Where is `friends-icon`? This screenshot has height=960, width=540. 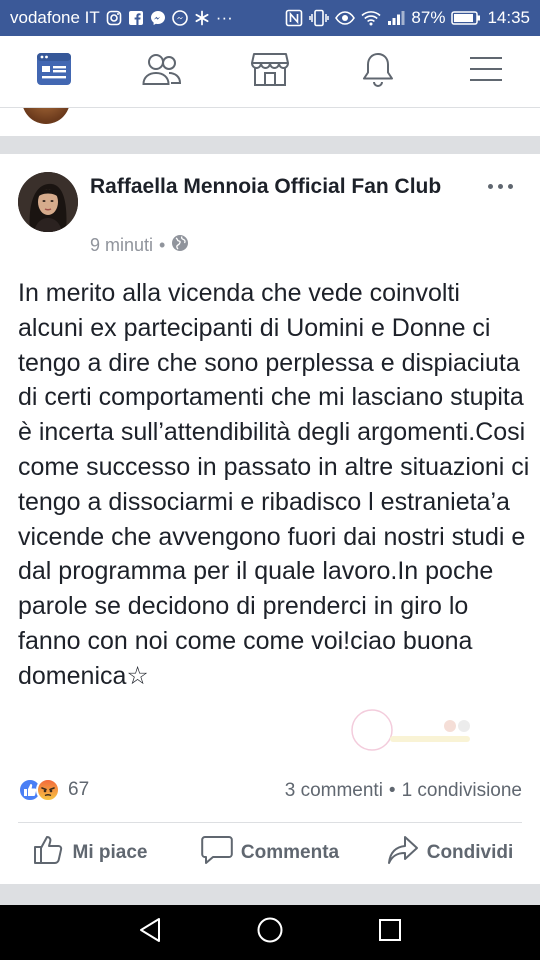
friends-icon is located at coordinates (162, 71).